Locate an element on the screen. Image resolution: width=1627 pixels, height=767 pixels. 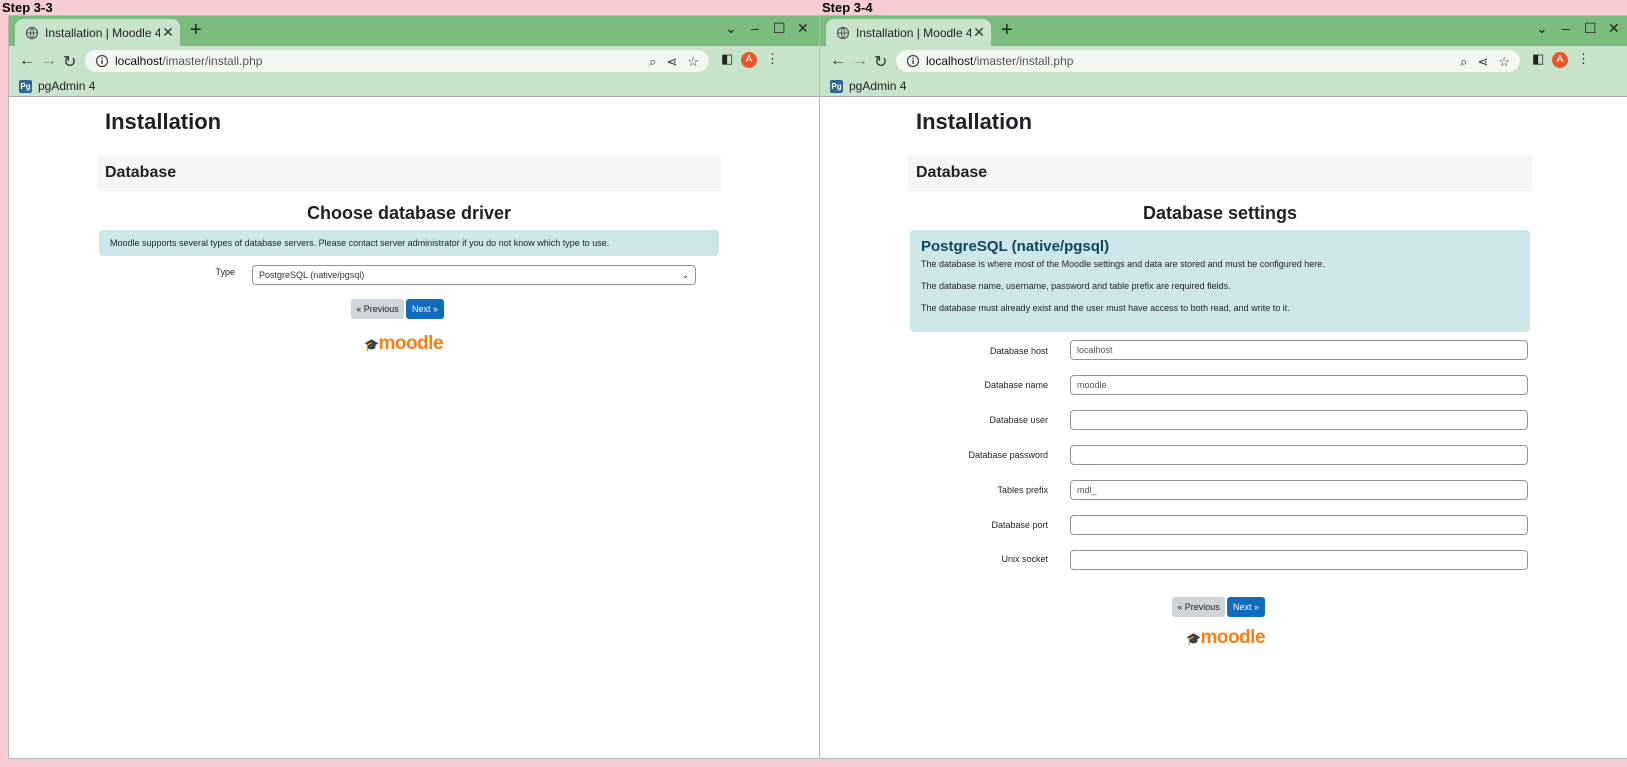
database-type-select: PostgreSQL (native/pgsql) ⌄ is located at coordinates (474, 275).